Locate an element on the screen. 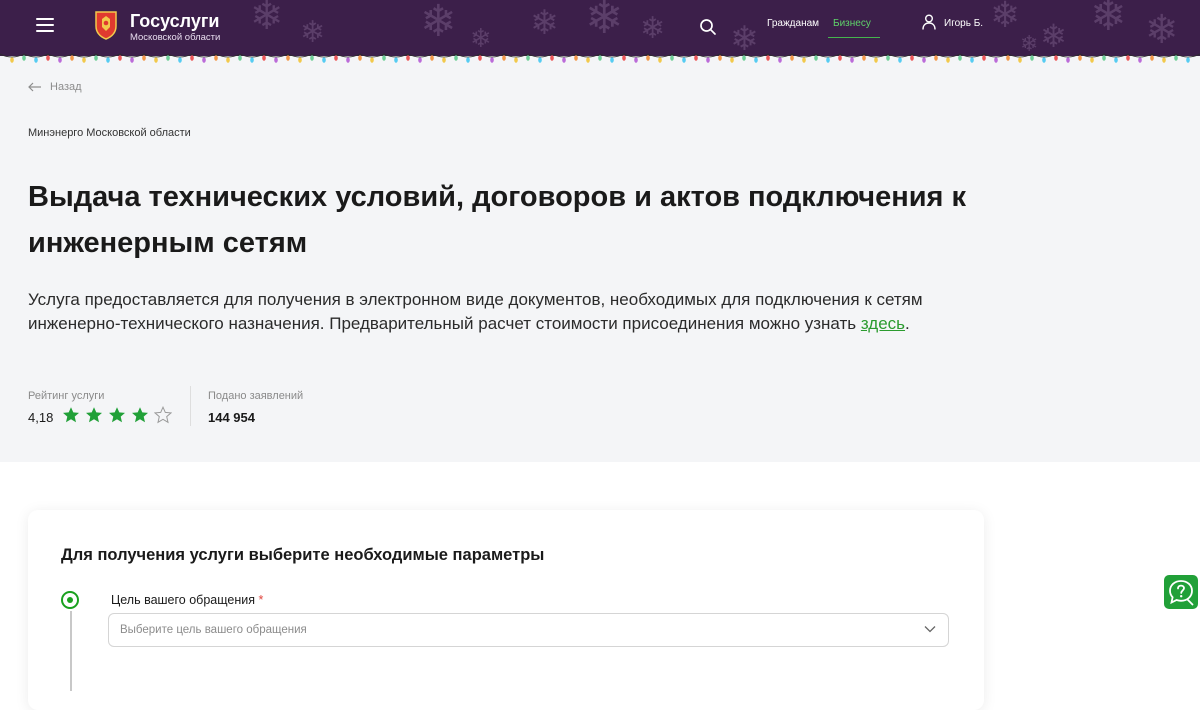  nav-tab-citizens: Гражданам is located at coordinates (793, 23).